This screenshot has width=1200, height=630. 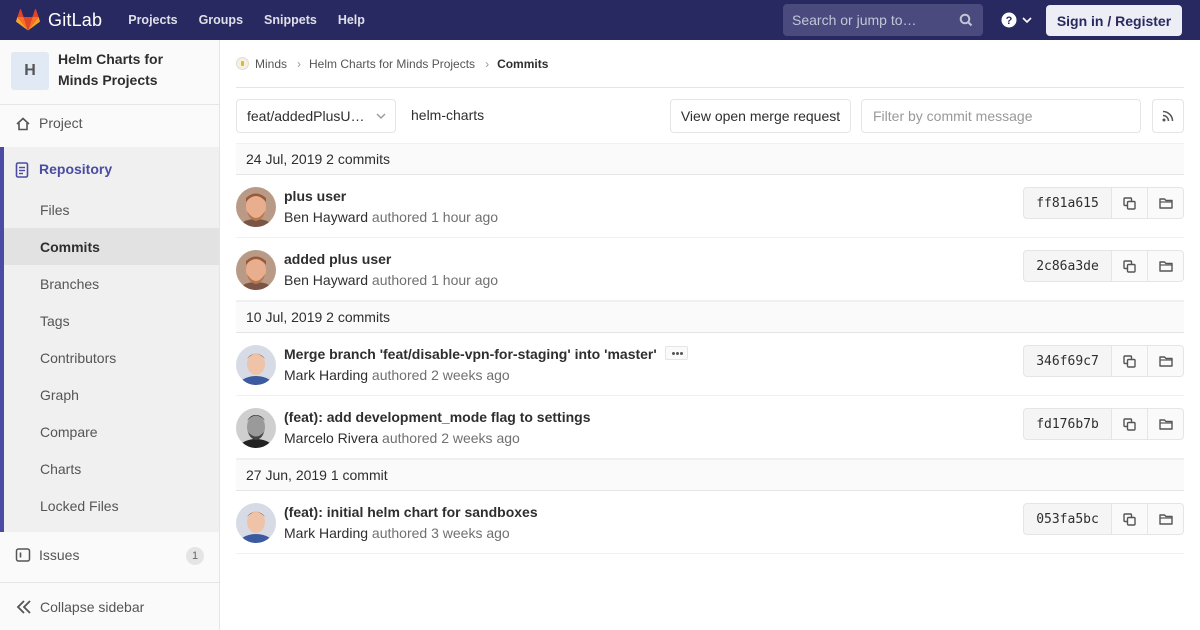 I want to click on sidebar-subitem-tags: Tags, so click(x=55, y=321).